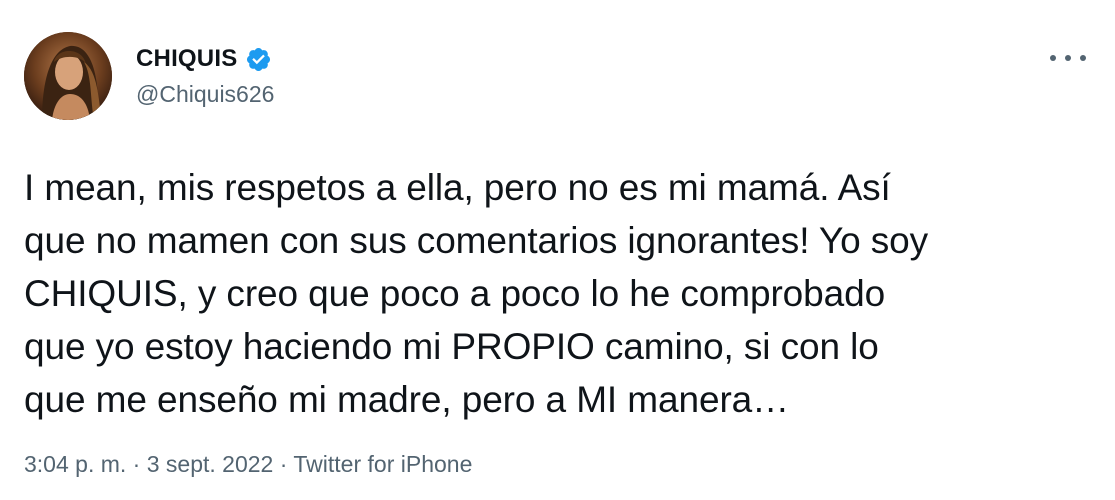  I want to click on tweet-source: Twitter for iPhone, so click(382, 464).